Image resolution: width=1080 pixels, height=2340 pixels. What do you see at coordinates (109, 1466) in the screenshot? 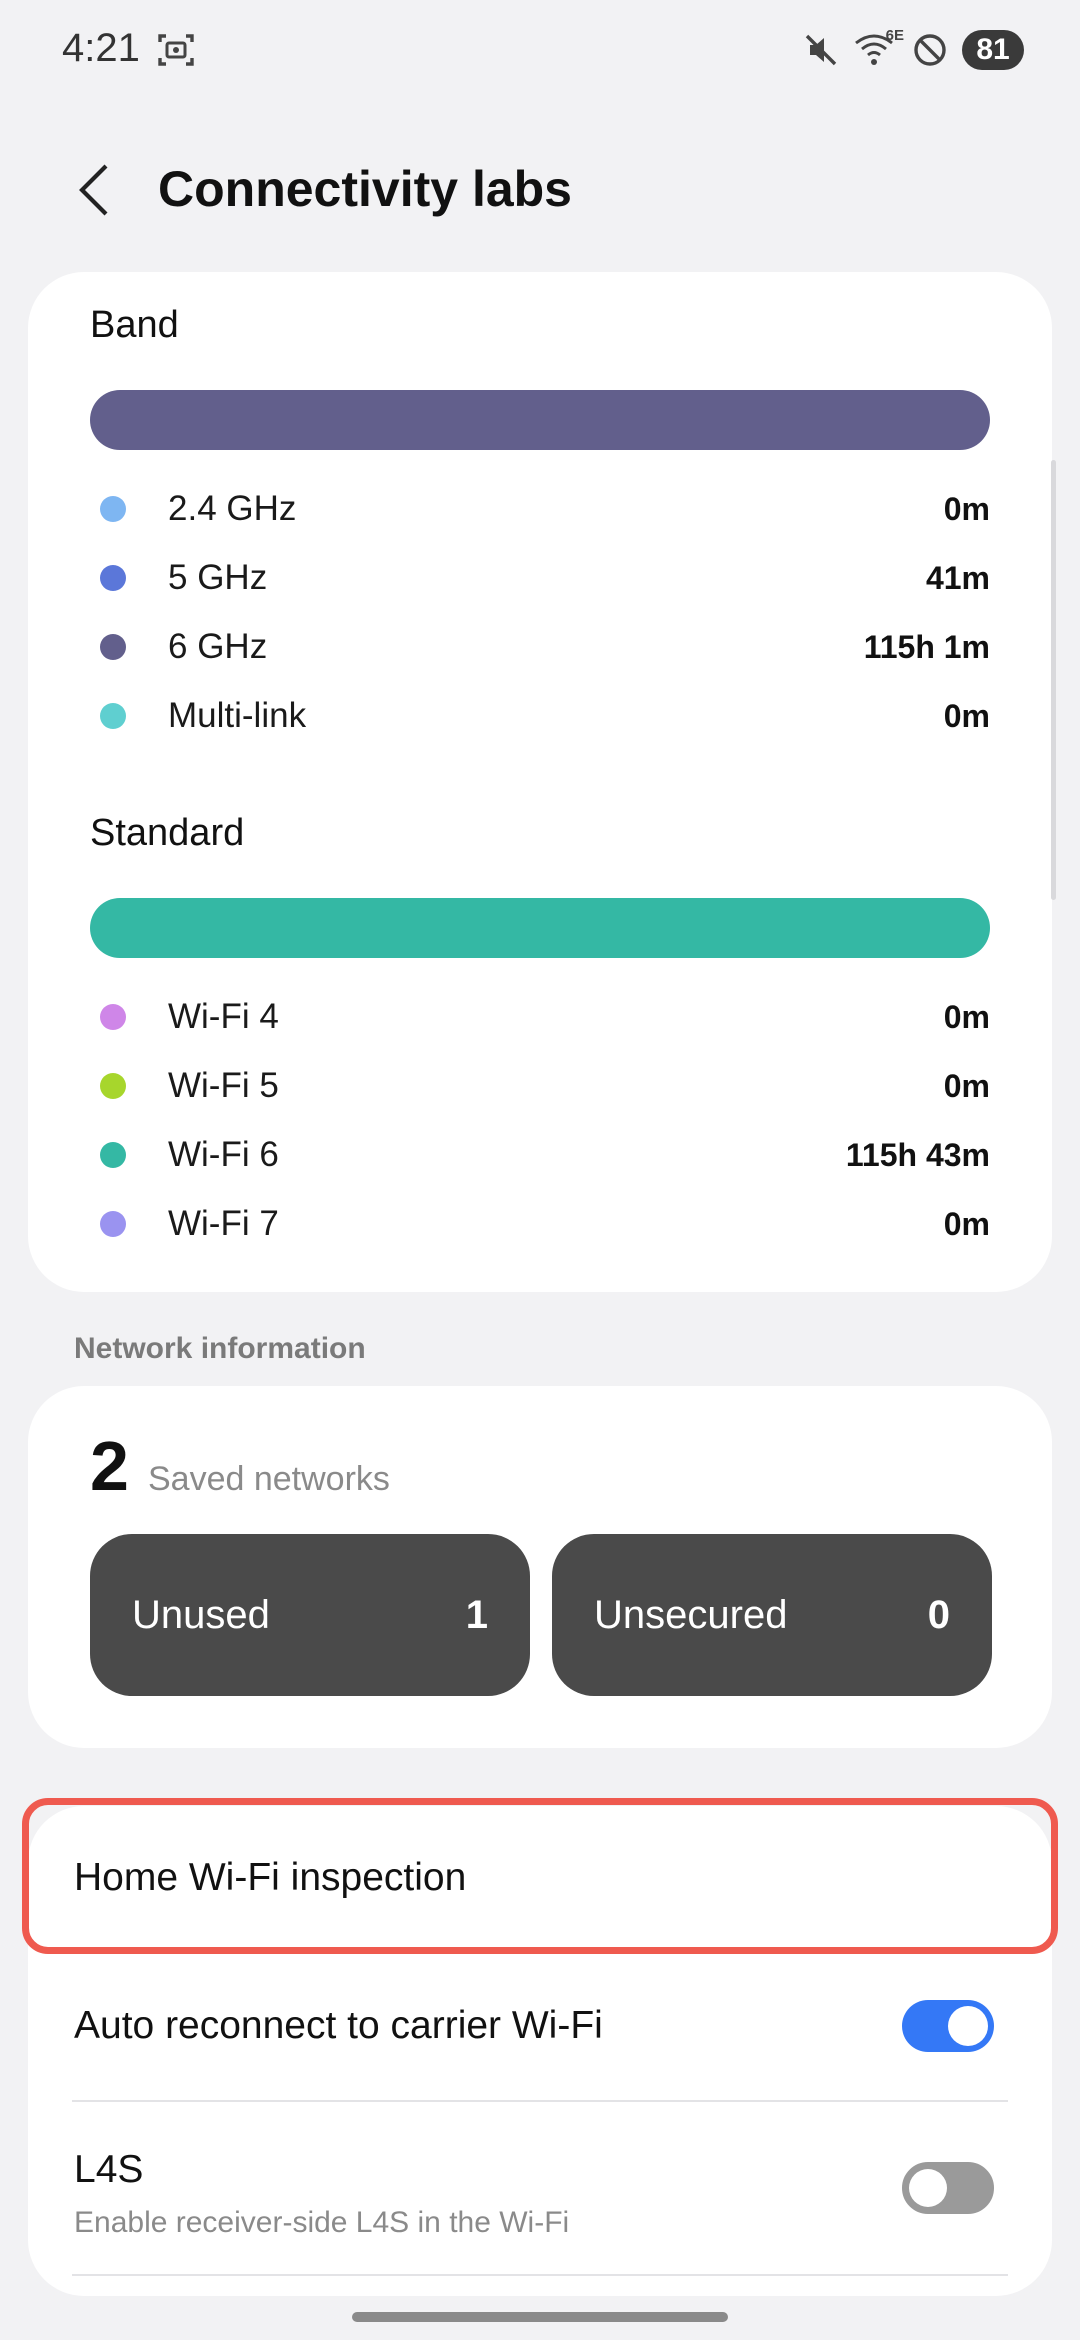
I see `saved-networks-count: 2` at bounding box center [109, 1466].